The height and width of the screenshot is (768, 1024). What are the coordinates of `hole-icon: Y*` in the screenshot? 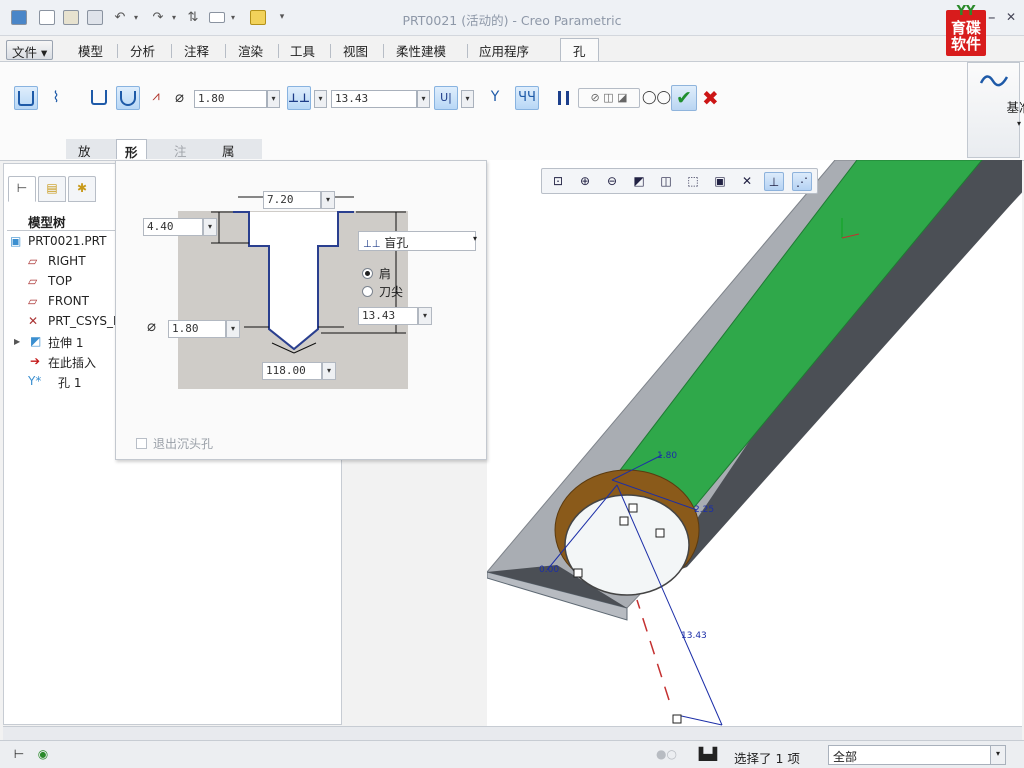 It's located at (35, 381).